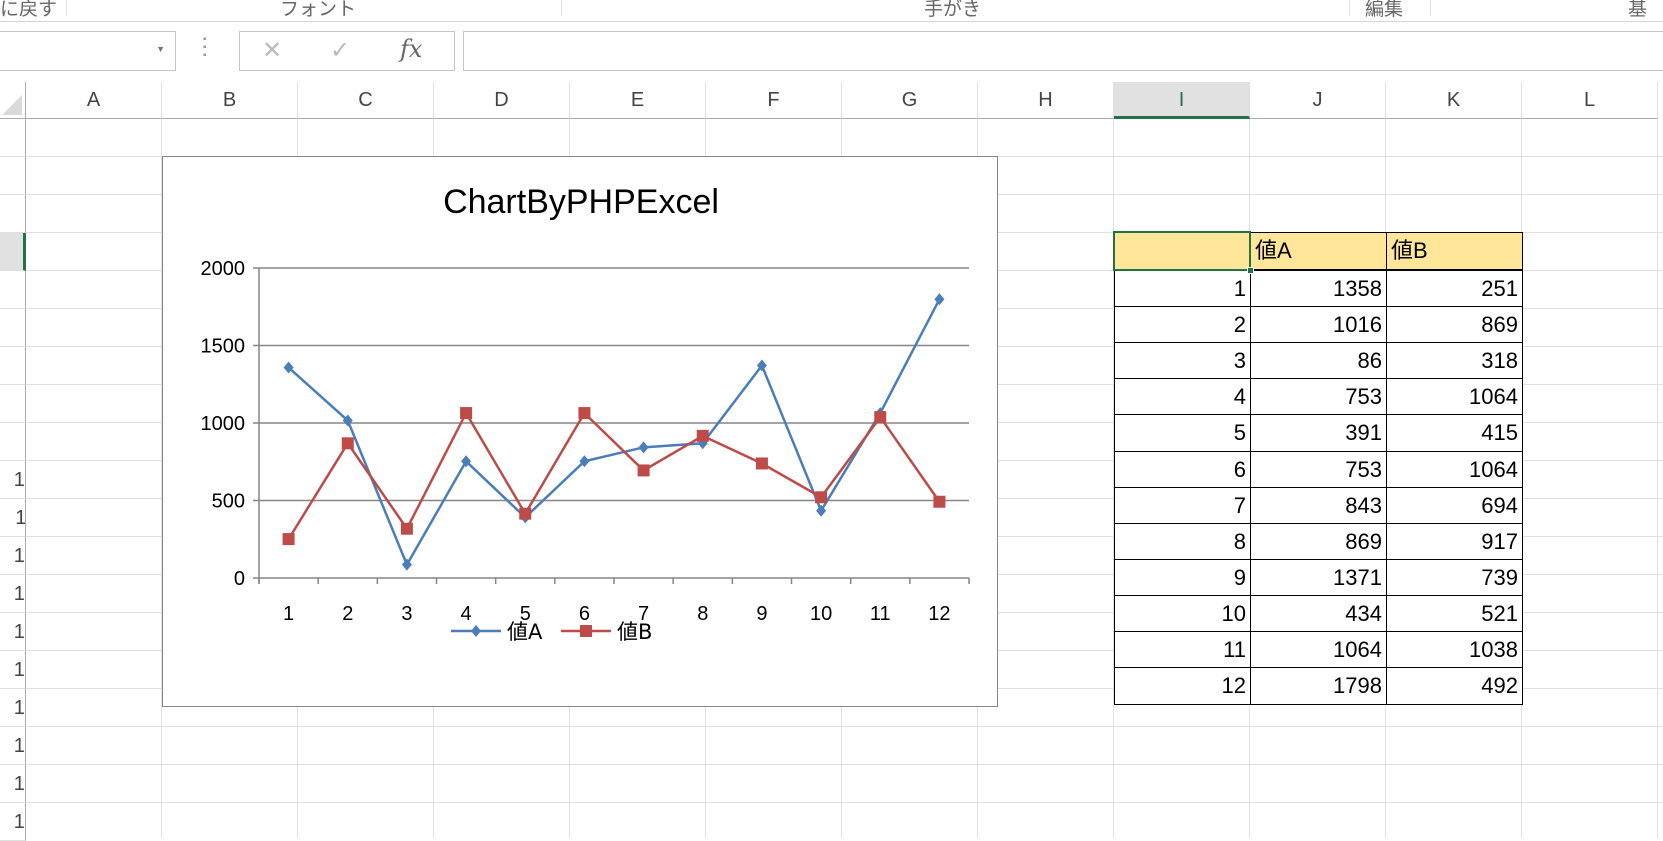 The image size is (1663, 841). What do you see at coordinates (1182, 361) in the screenshot?
I see `table-cell: 3` at bounding box center [1182, 361].